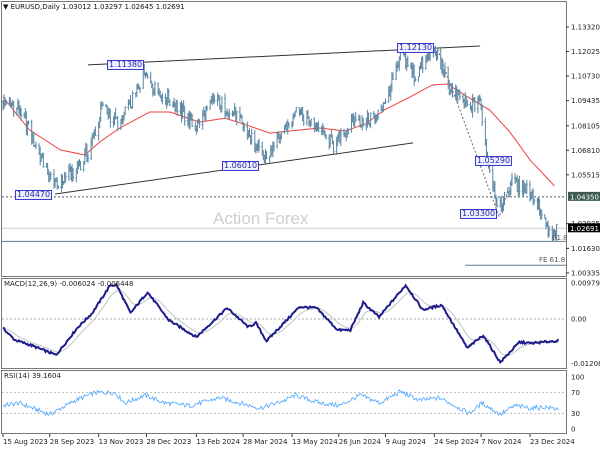 The image size is (600, 450). Describe the element at coordinates (494, 161) in the screenshot. I see `price-label-high-3: 1.05290` at that location.